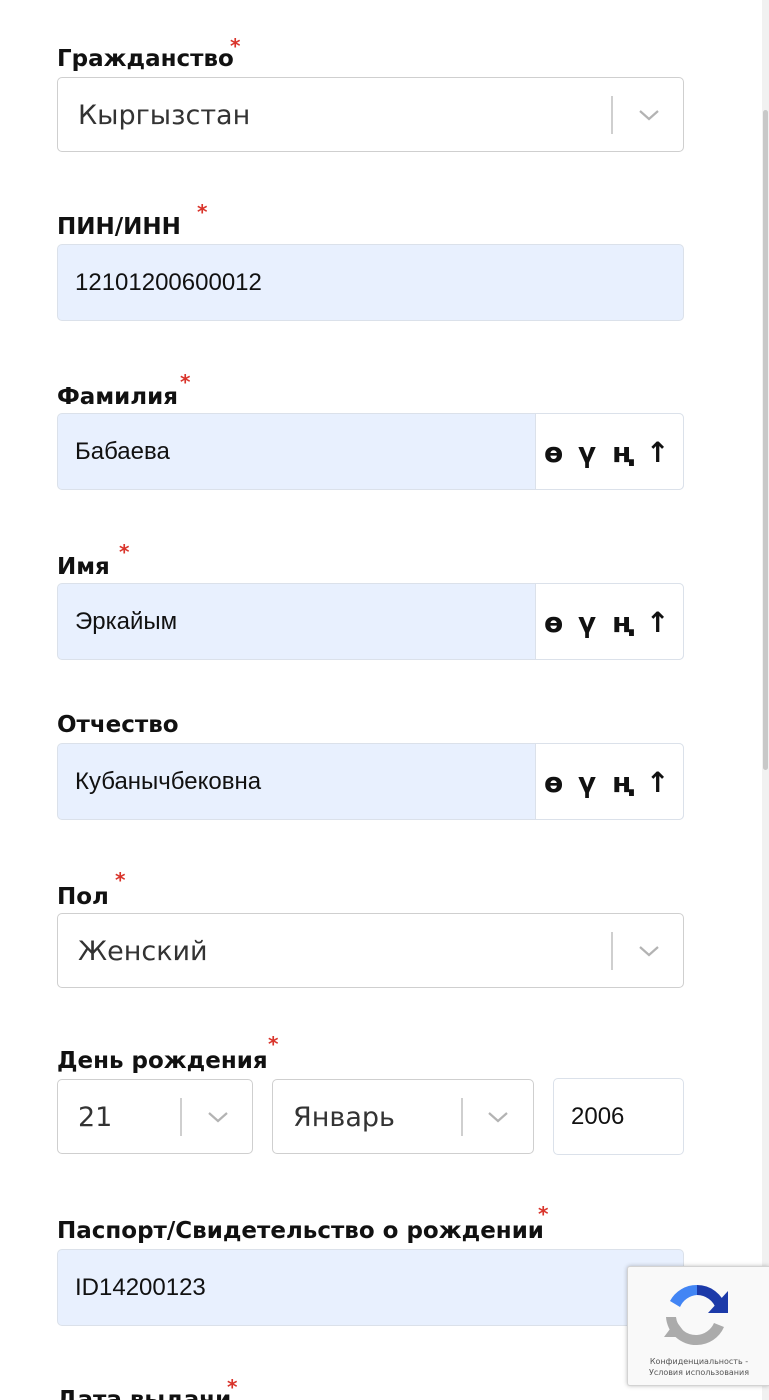 This screenshot has width=769, height=1400. I want to click on gender-label: Пол, so click(83, 897).